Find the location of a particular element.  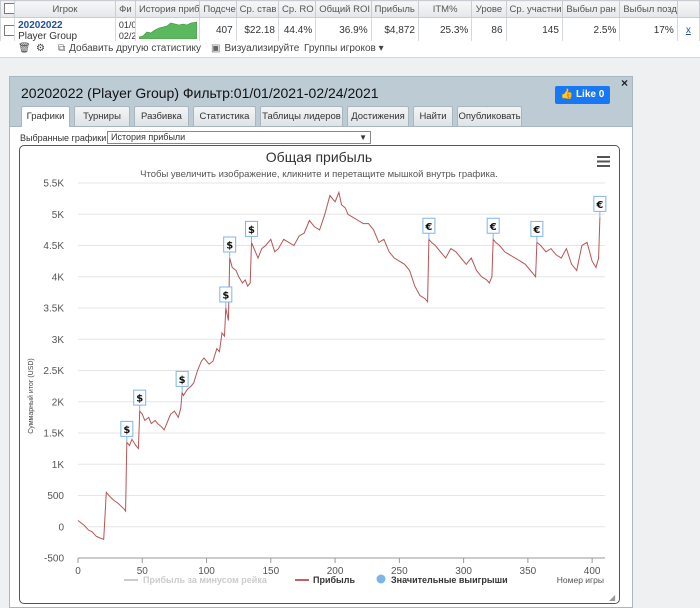

col-count: Подсче is located at coordinates (218, 9).